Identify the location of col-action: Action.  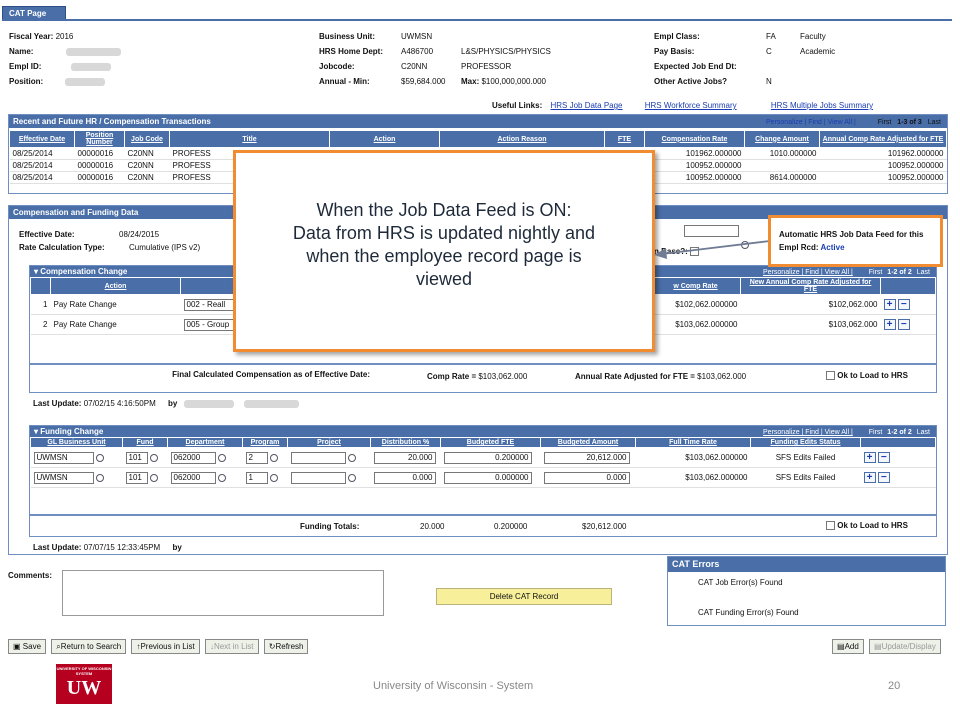
(384, 139).